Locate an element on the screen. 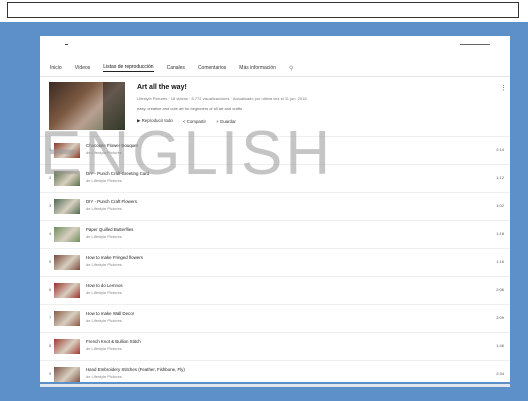 This screenshot has height=401, width=528. top-frame-box is located at coordinates (263, 10).